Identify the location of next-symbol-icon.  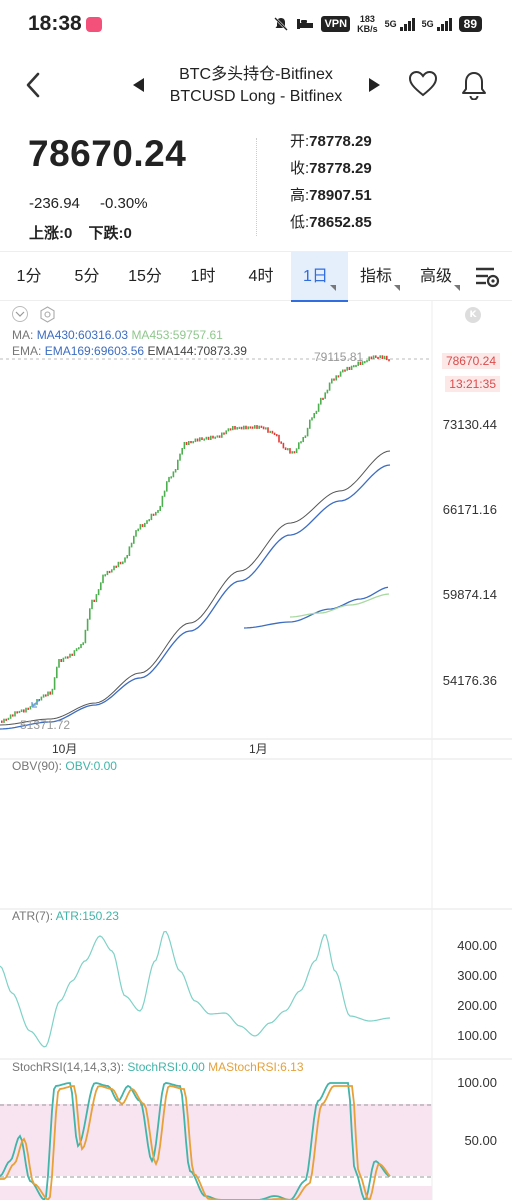
(374, 85).